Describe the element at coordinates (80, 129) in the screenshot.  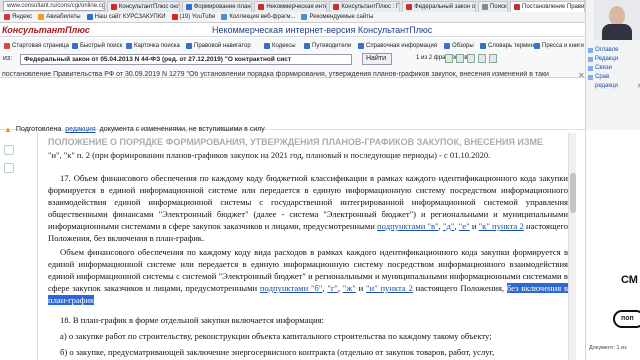
I see `edition-link: редакция` at that location.